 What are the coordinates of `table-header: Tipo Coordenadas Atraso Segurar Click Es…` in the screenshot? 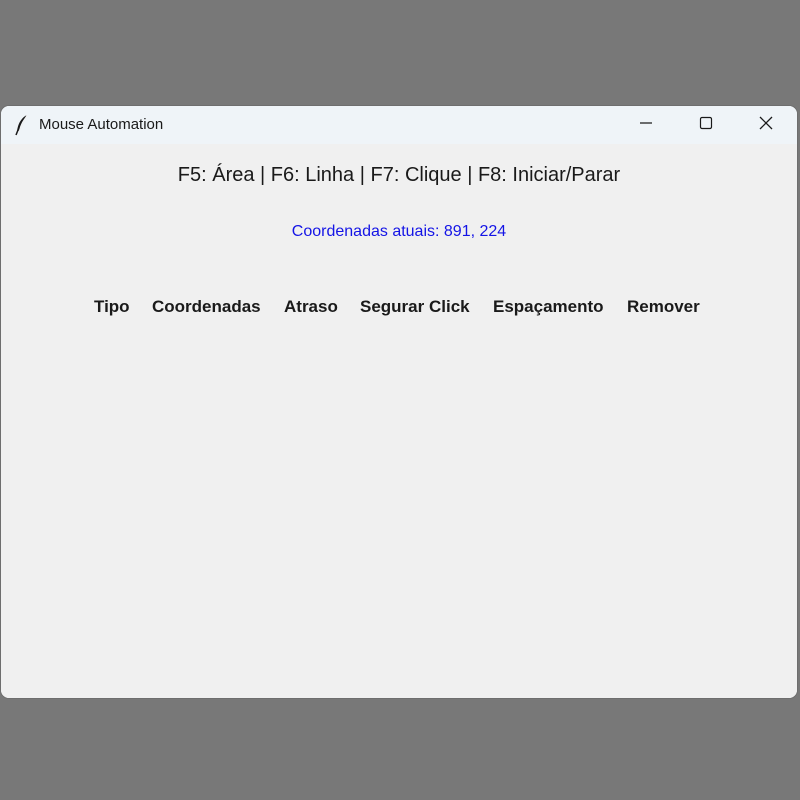 It's located at (399, 308).